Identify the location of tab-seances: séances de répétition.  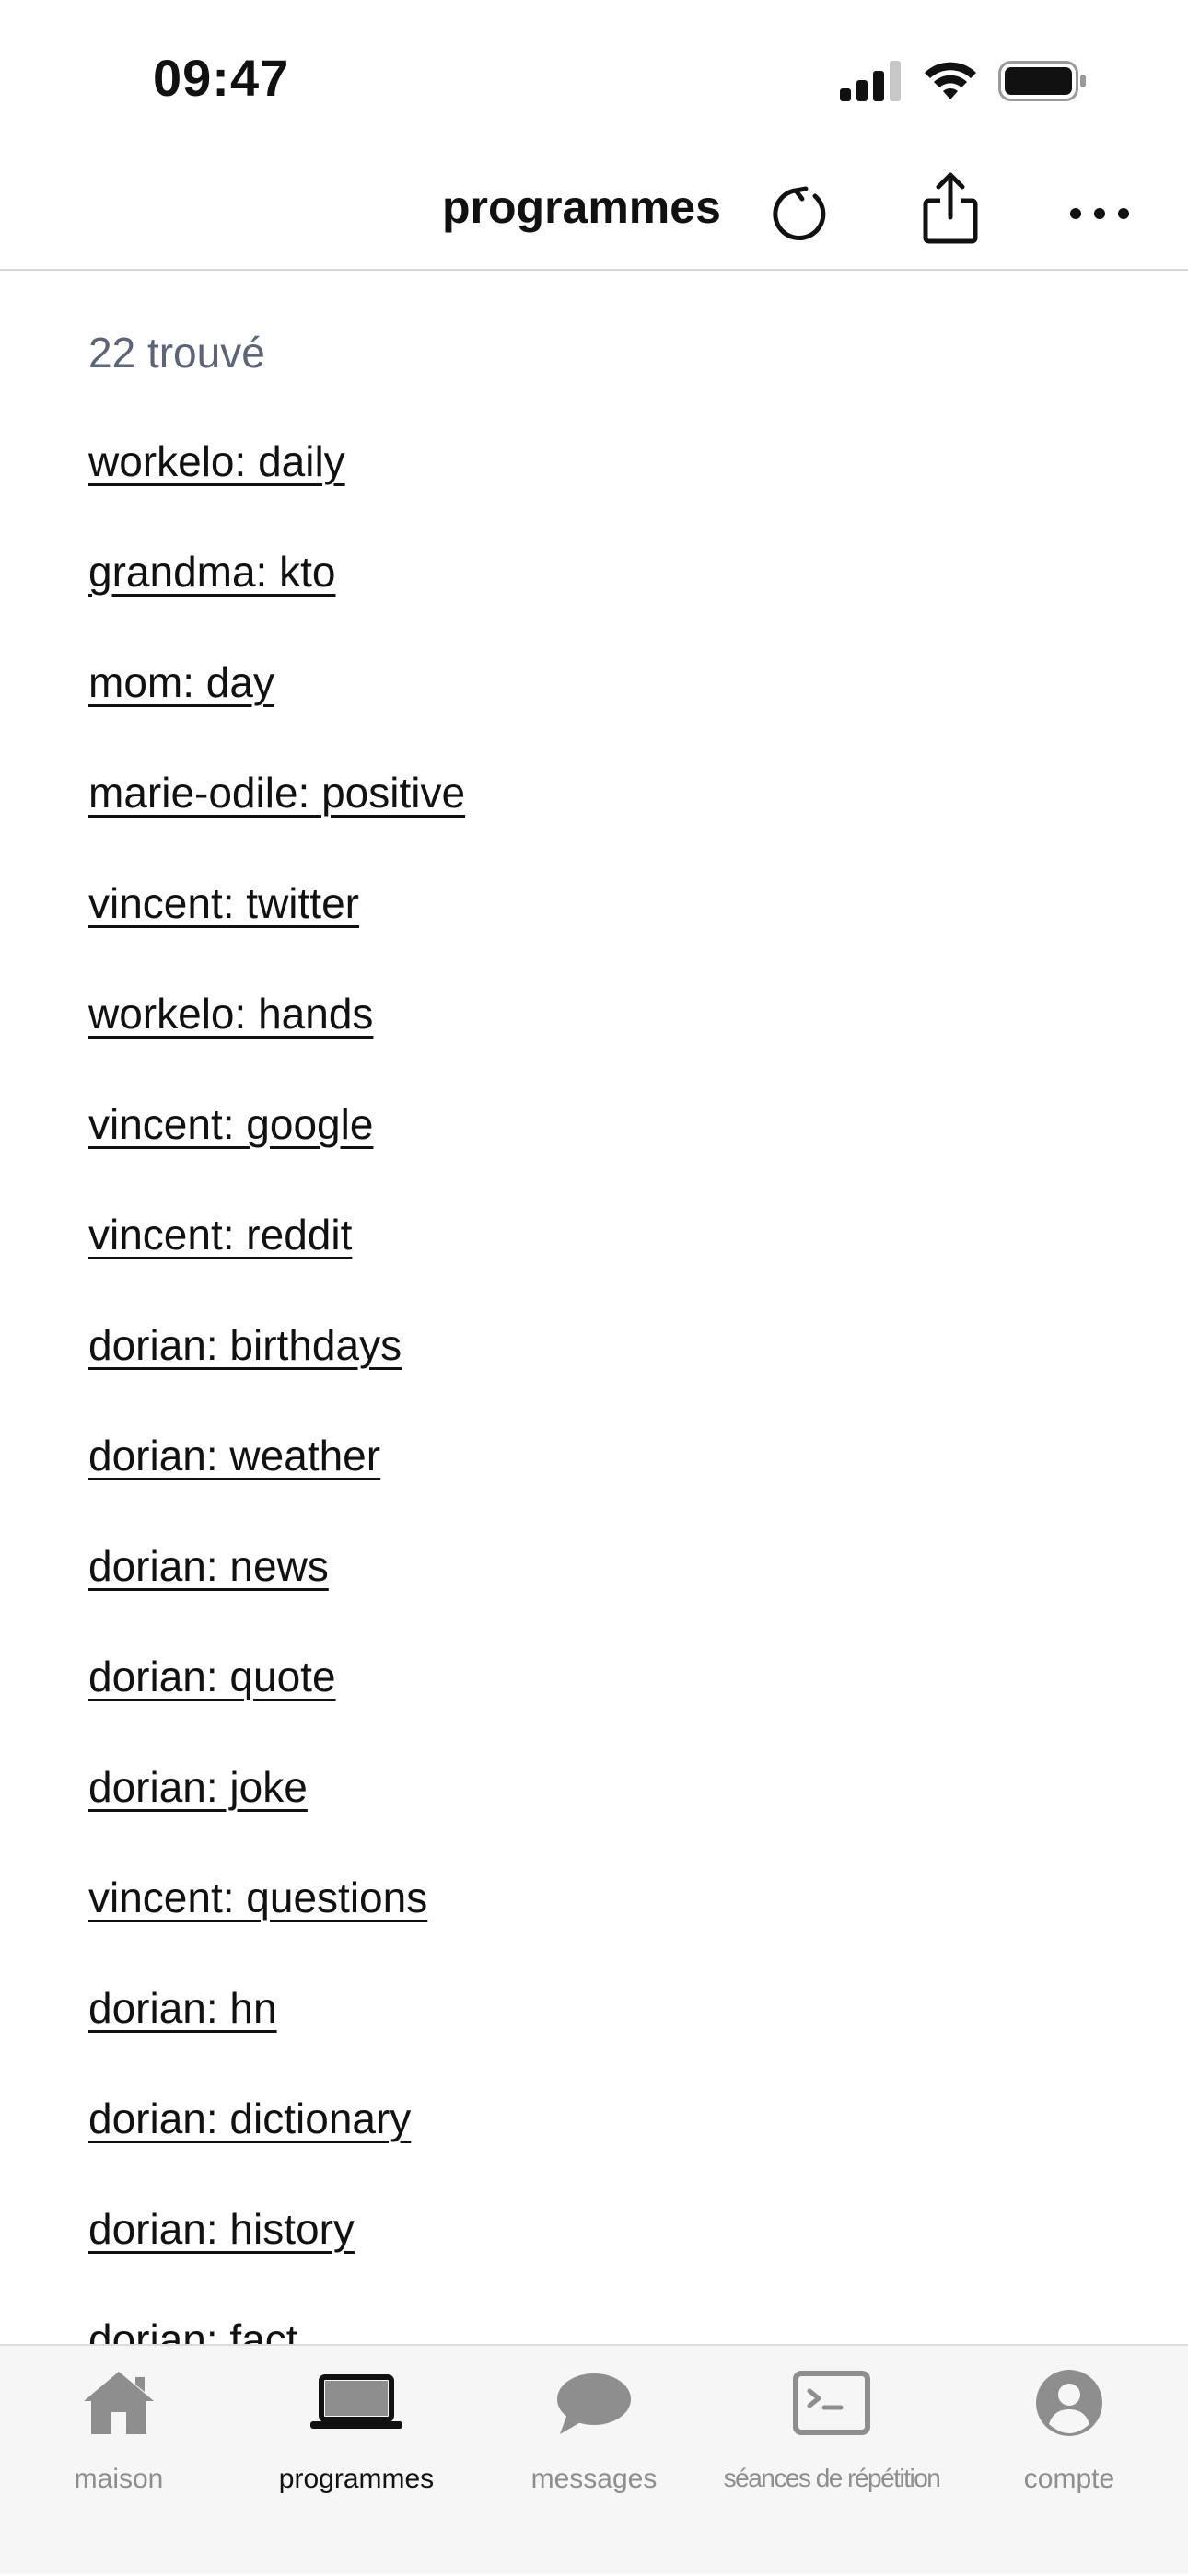
(831, 2461).